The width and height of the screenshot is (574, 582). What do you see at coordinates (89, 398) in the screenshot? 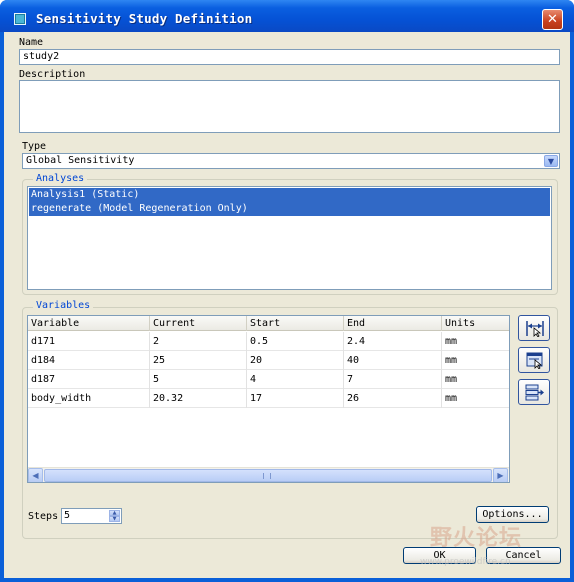
I see `cell-variable: body_width` at bounding box center [89, 398].